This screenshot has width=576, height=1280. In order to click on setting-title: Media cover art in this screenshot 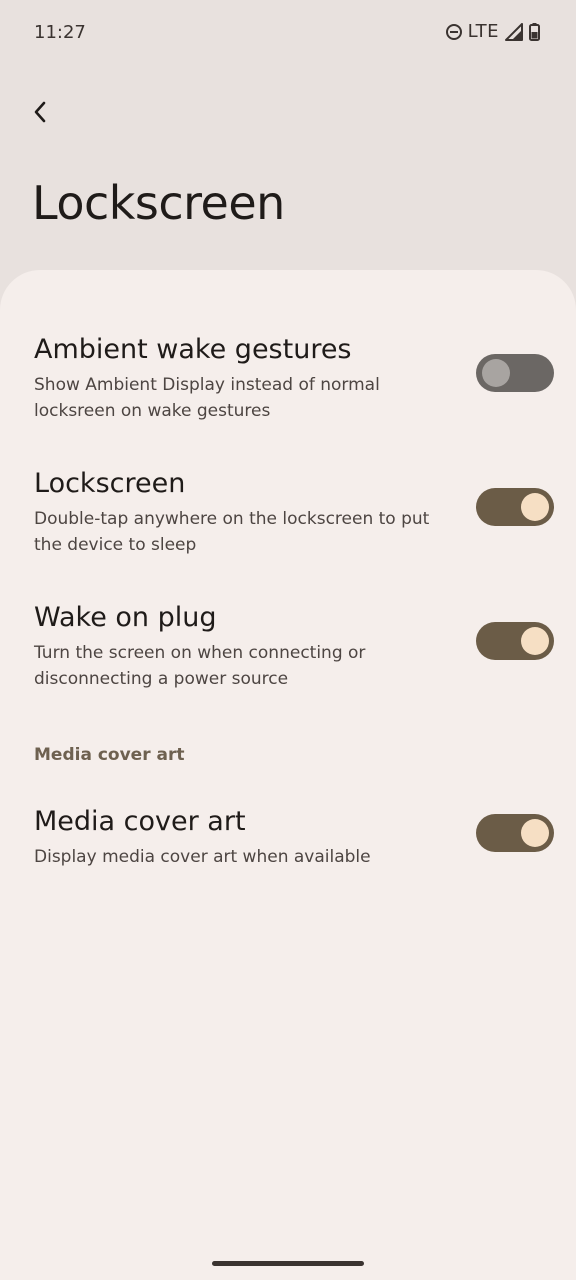, I will do `click(140, 821)`.